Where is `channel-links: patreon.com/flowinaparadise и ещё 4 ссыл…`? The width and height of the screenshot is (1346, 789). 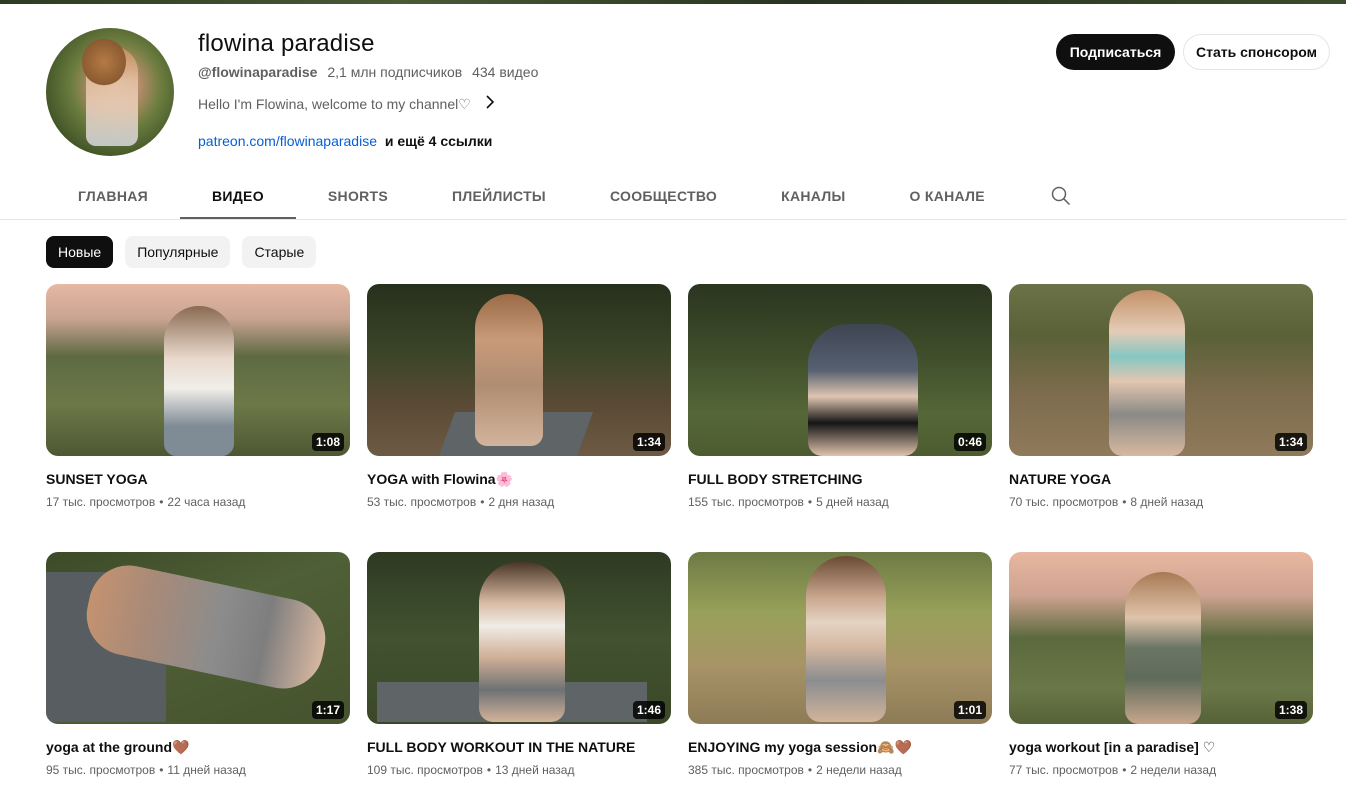
channel-links: patreon.com/flowinaparadise и ещё 4 ссыл… is located at coordinates (345, 141).